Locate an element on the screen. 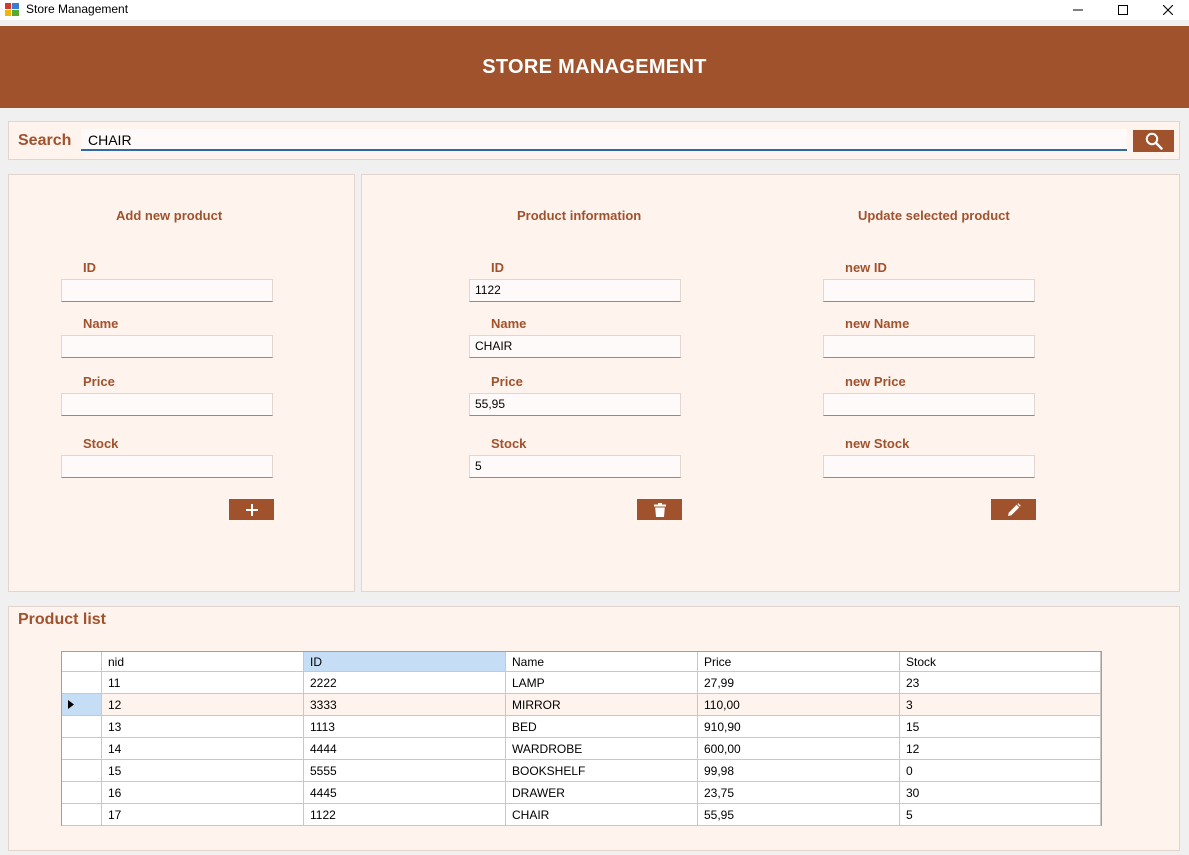 This screenshot has width=1189, height=855. column-header-id: ID is located at coordinates (405, 662).